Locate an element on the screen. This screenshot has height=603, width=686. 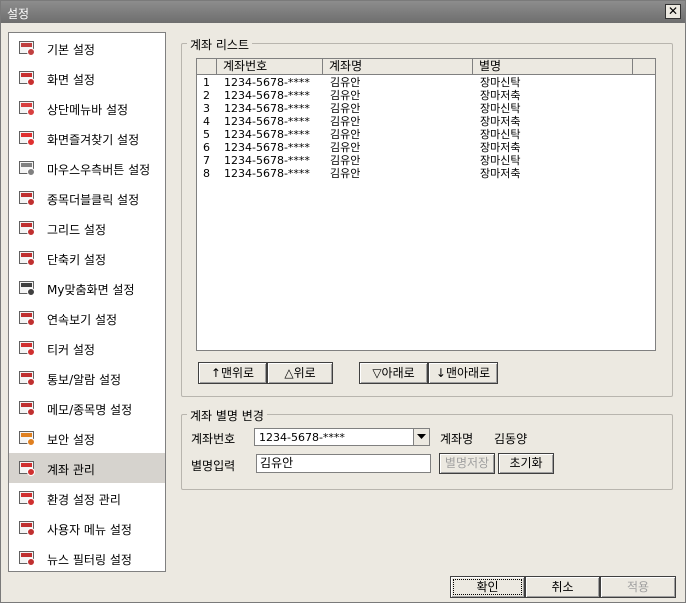
alias-change-group is located at coordinates (427, 452).